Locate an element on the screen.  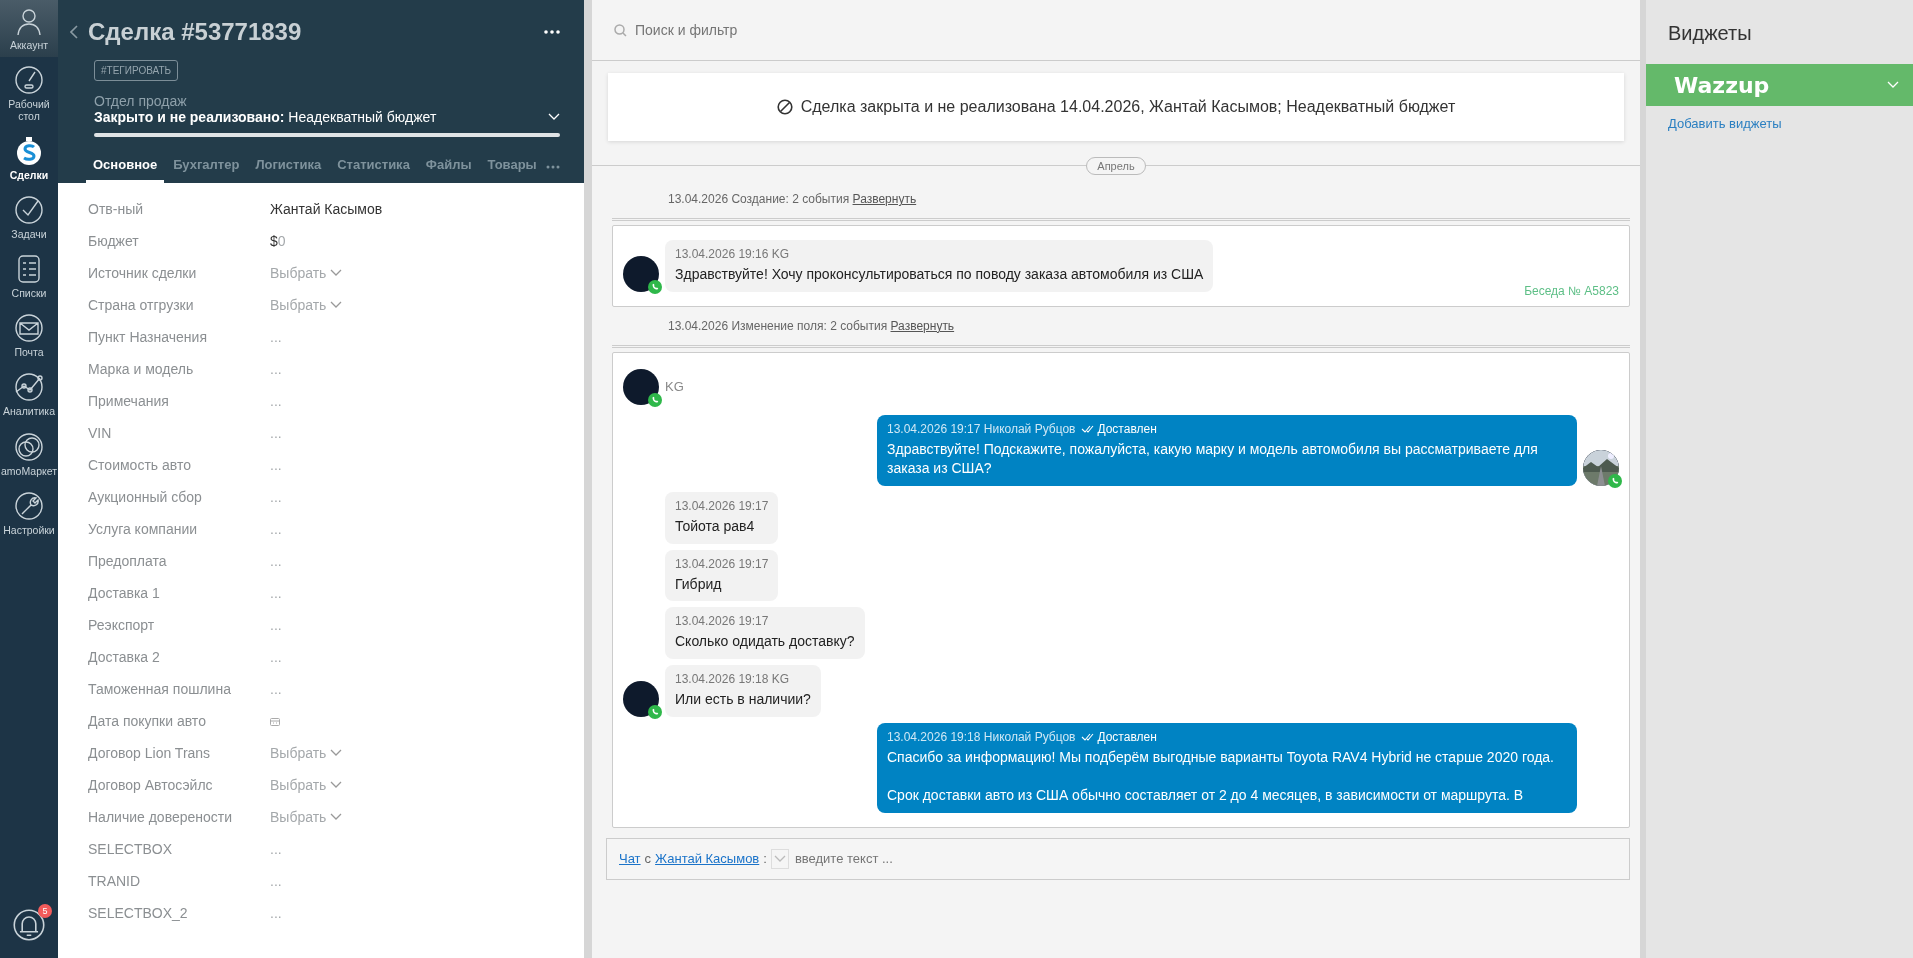
field-label: Таможенная пошлина is located at coordinates (160, 689).